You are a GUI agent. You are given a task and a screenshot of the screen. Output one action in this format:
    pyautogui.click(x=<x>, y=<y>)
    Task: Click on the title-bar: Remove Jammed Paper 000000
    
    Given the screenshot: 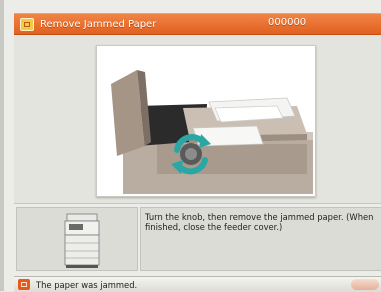 What is the action you would take?
    pyautogui.click(x=197, y=24)
    